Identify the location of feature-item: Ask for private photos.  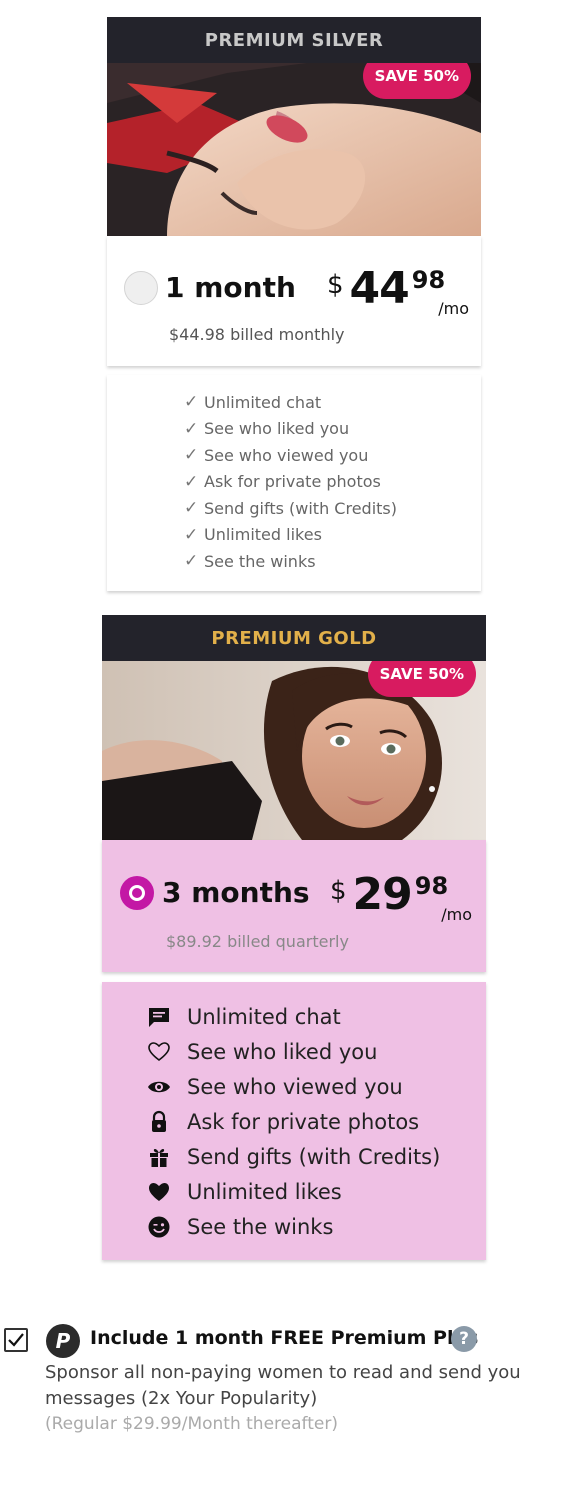
(293, 1121).